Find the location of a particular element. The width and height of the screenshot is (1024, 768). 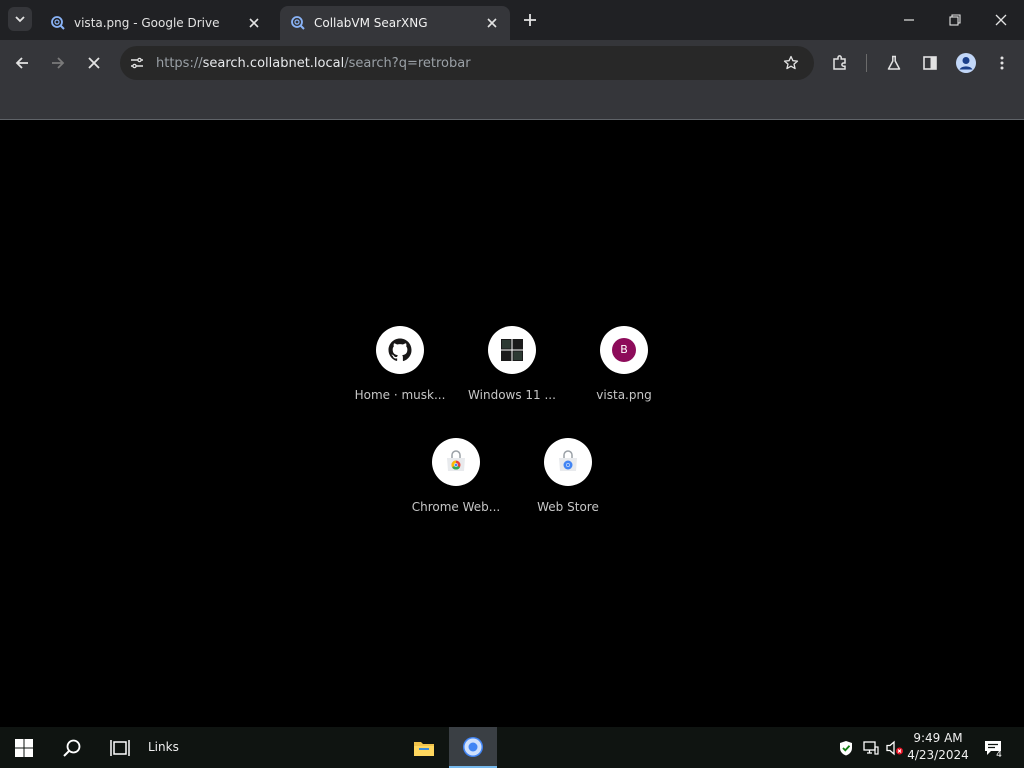

back-button is located at coordinates (22, 63).